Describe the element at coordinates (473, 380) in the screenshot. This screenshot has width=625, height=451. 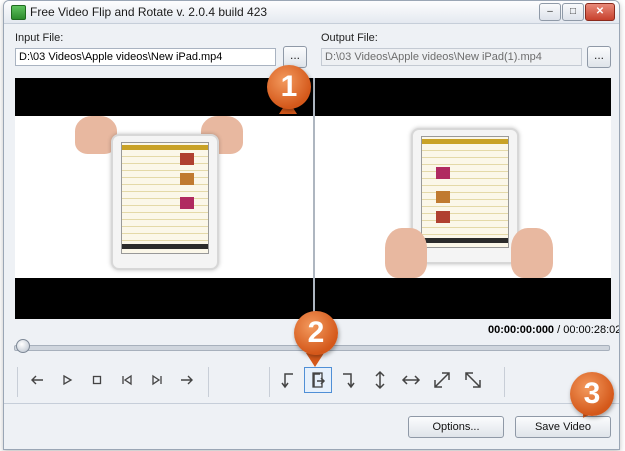
I see `transverse-icon` at that location.